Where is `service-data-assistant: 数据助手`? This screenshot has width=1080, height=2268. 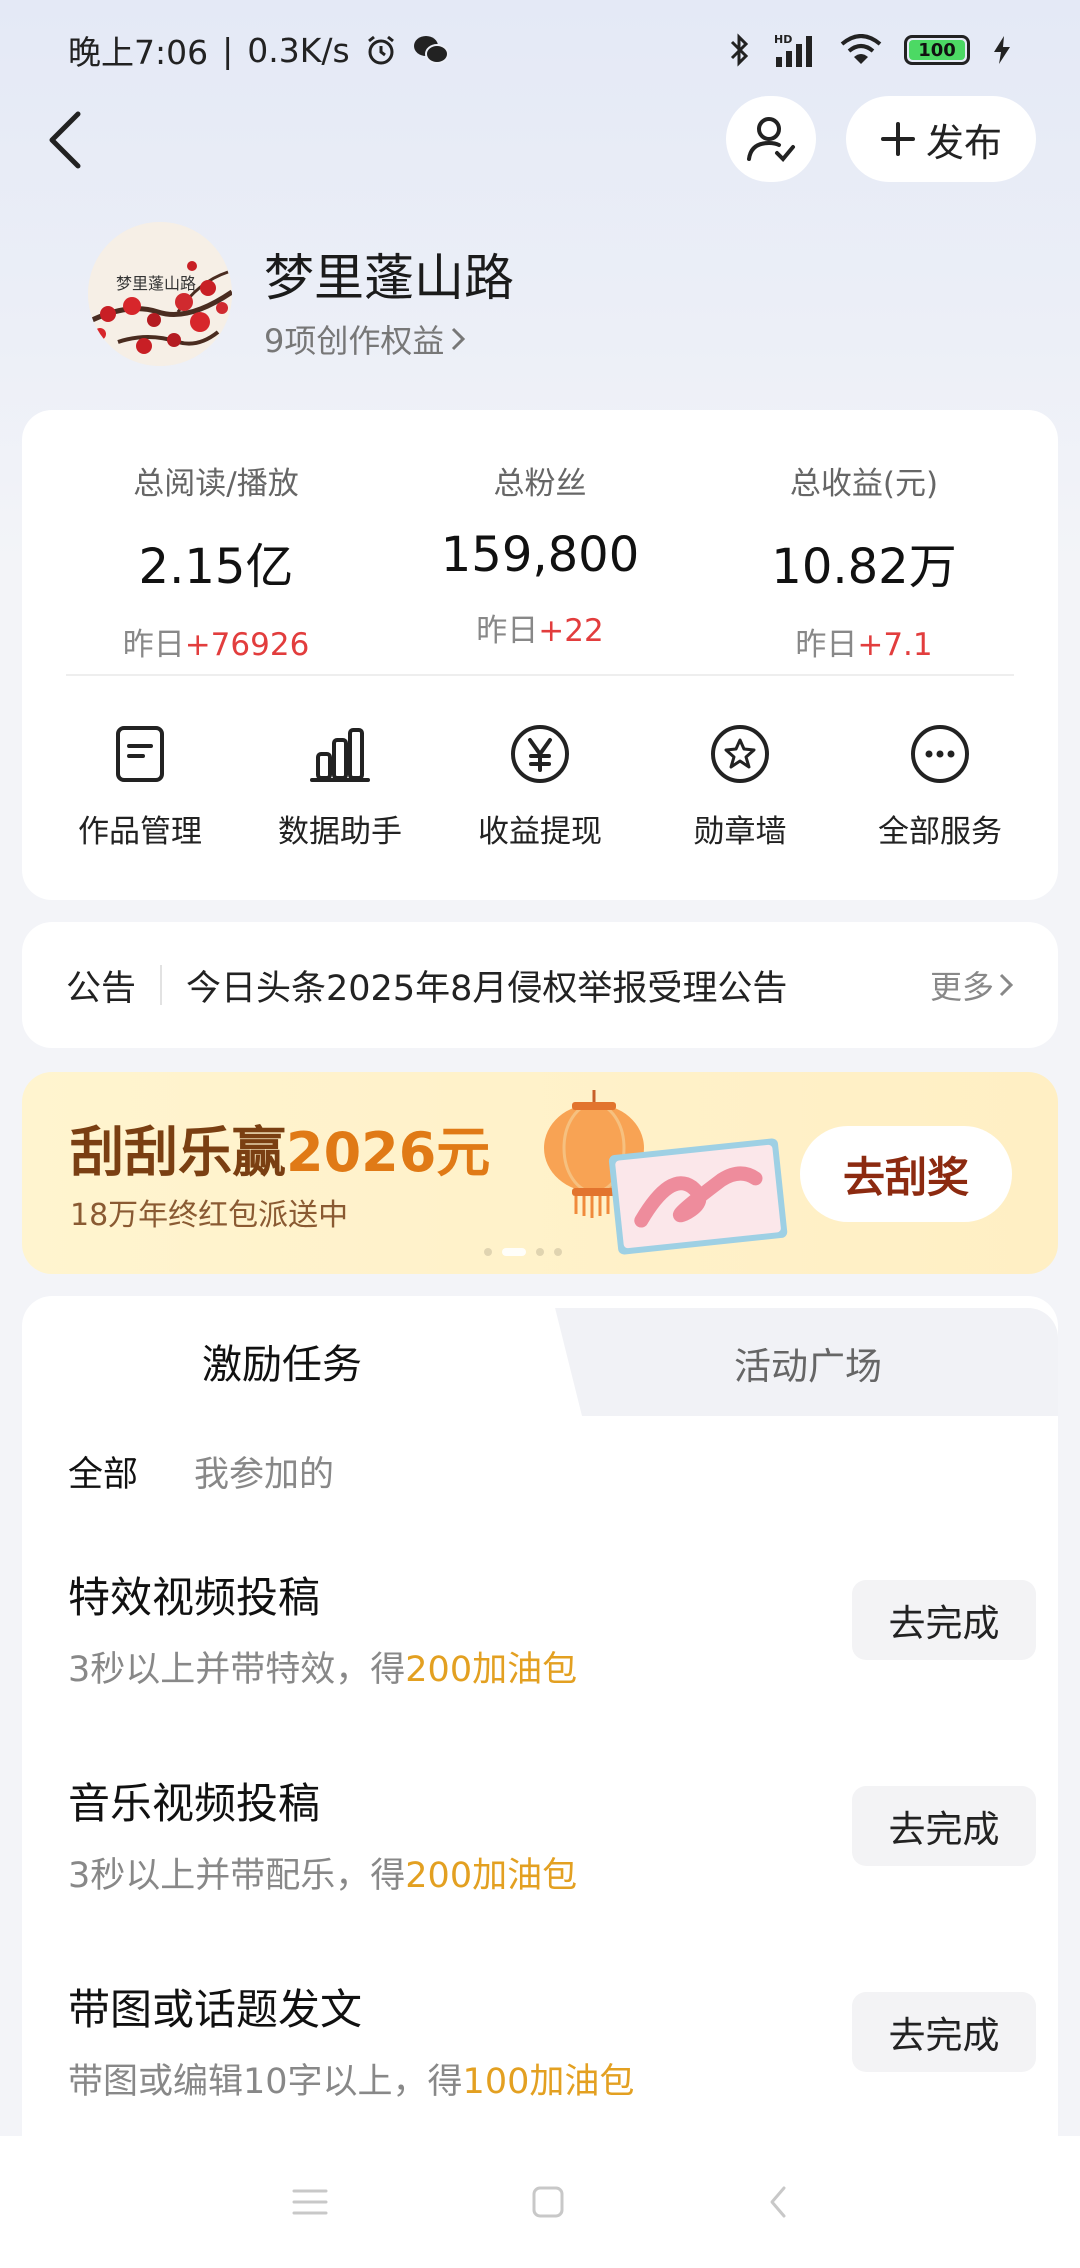 service-data-assistant: 数据助手 is located at coordinates (340, 786).